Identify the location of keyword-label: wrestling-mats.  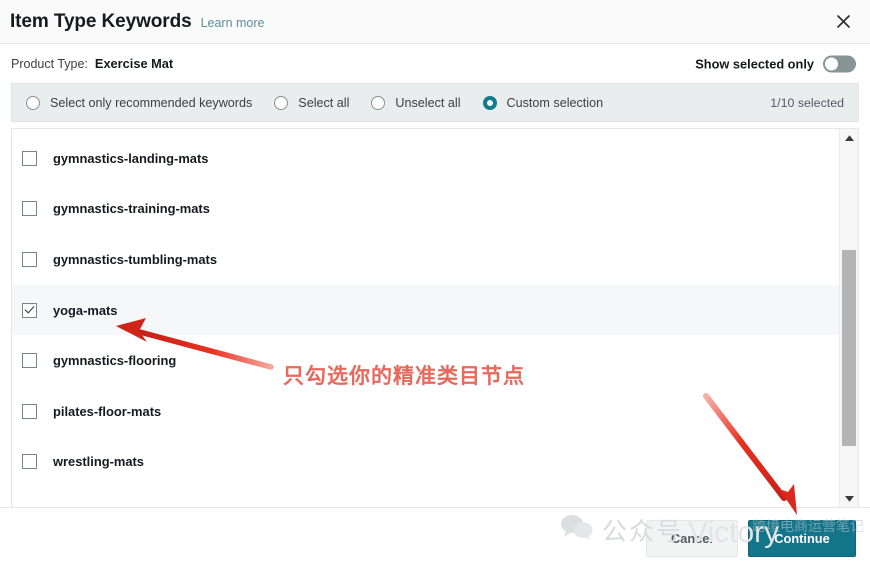
(98, 462).